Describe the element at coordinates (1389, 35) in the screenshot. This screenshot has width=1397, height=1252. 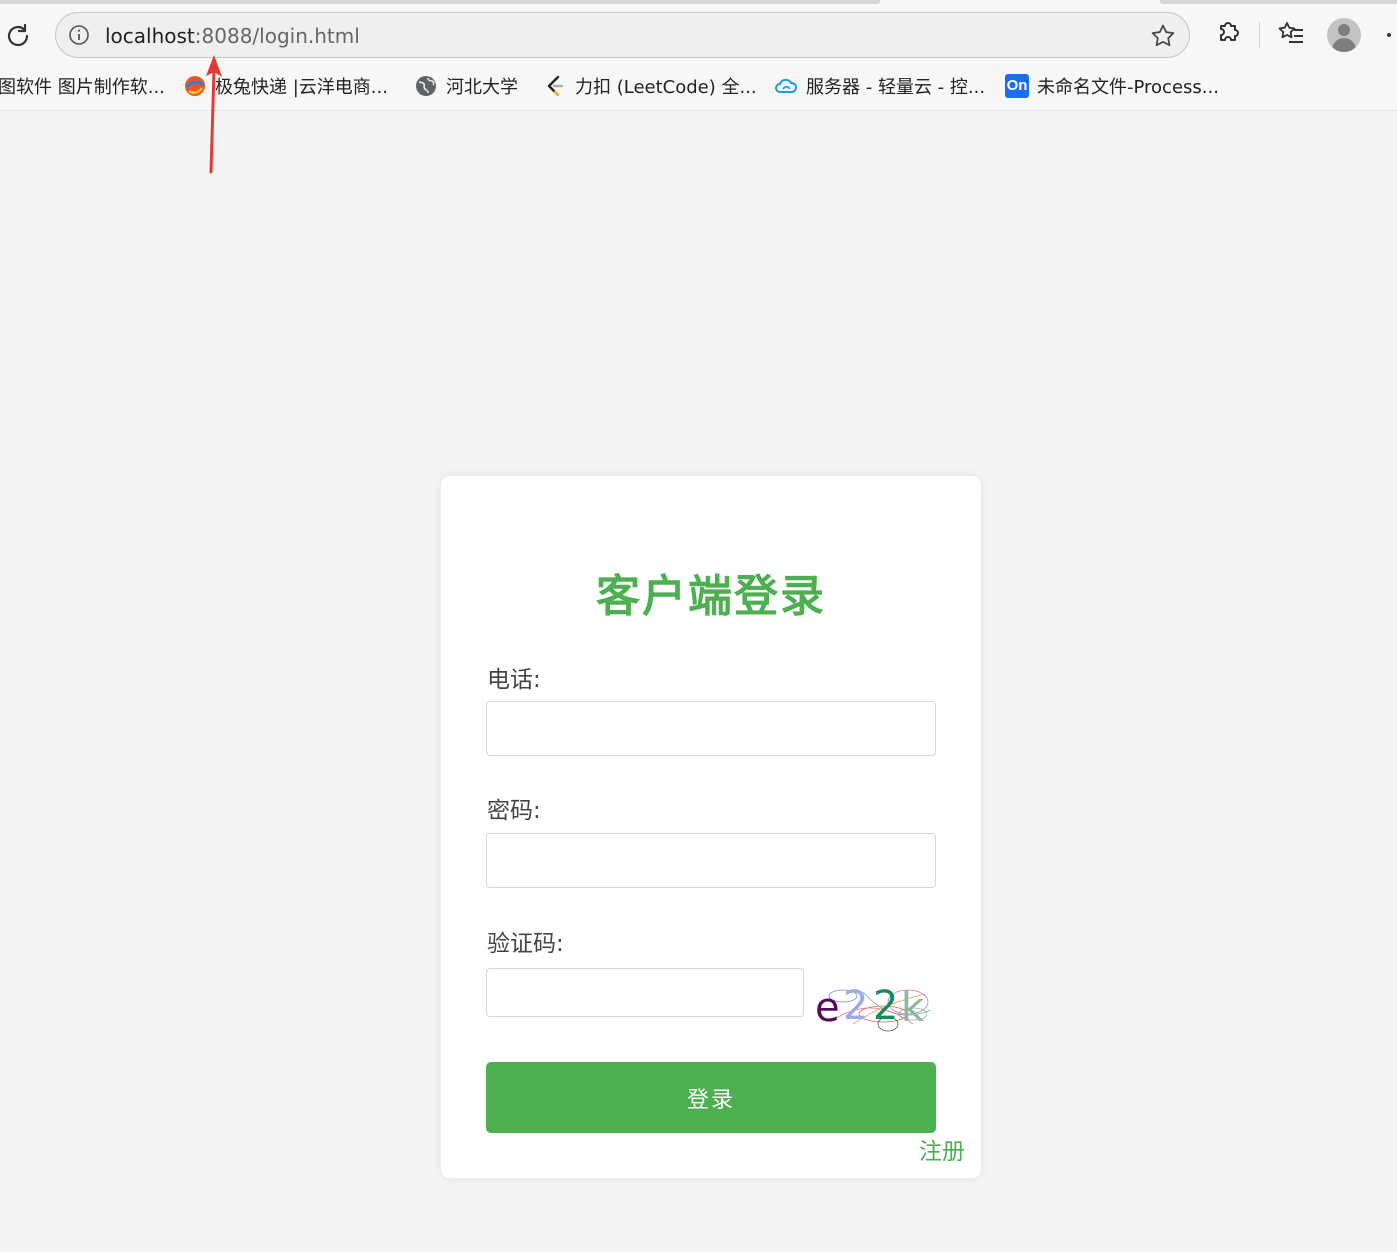
I see `more-menu-icon` at that location.